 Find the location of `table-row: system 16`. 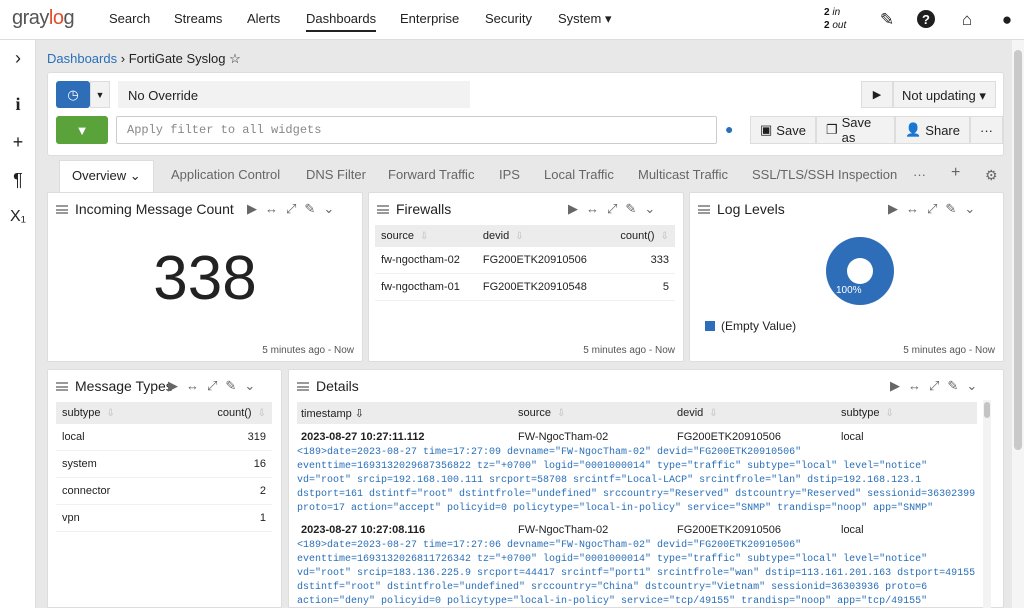

table-row: system 16 is located at coordinates (164, 464).